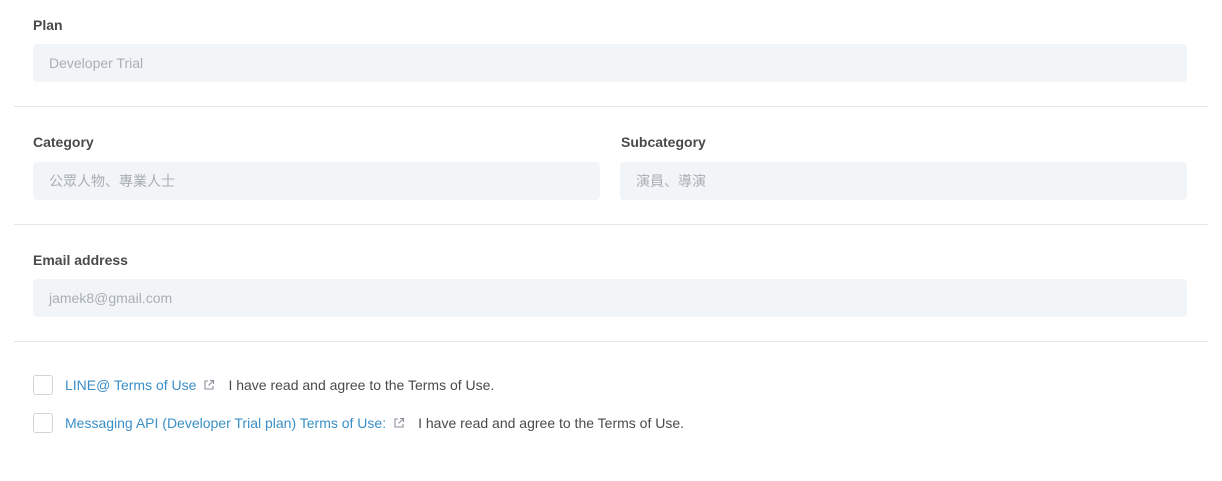 The width and height of the screenshot is (1222, 481). I want to click on subcategory-label: Subcategory, so click(663, 142).